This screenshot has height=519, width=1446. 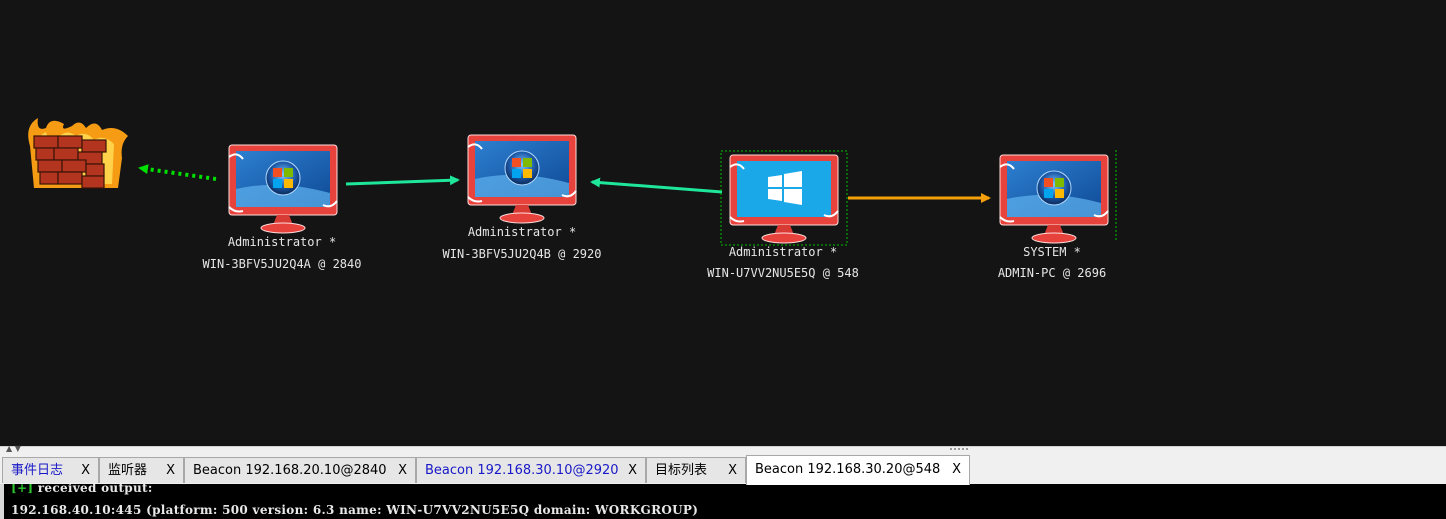 I want to click on tab-label: 目标列表, so click(x=681, y=470).